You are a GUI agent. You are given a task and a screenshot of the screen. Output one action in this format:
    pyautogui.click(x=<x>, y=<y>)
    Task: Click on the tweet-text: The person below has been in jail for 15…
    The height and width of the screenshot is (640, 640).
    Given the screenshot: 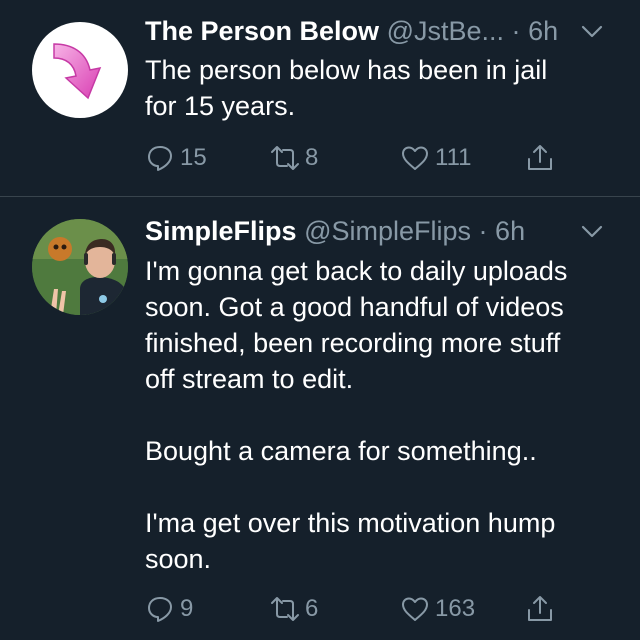 What is the action you would take?
    pyautogui.click(x=346, y=88)
    